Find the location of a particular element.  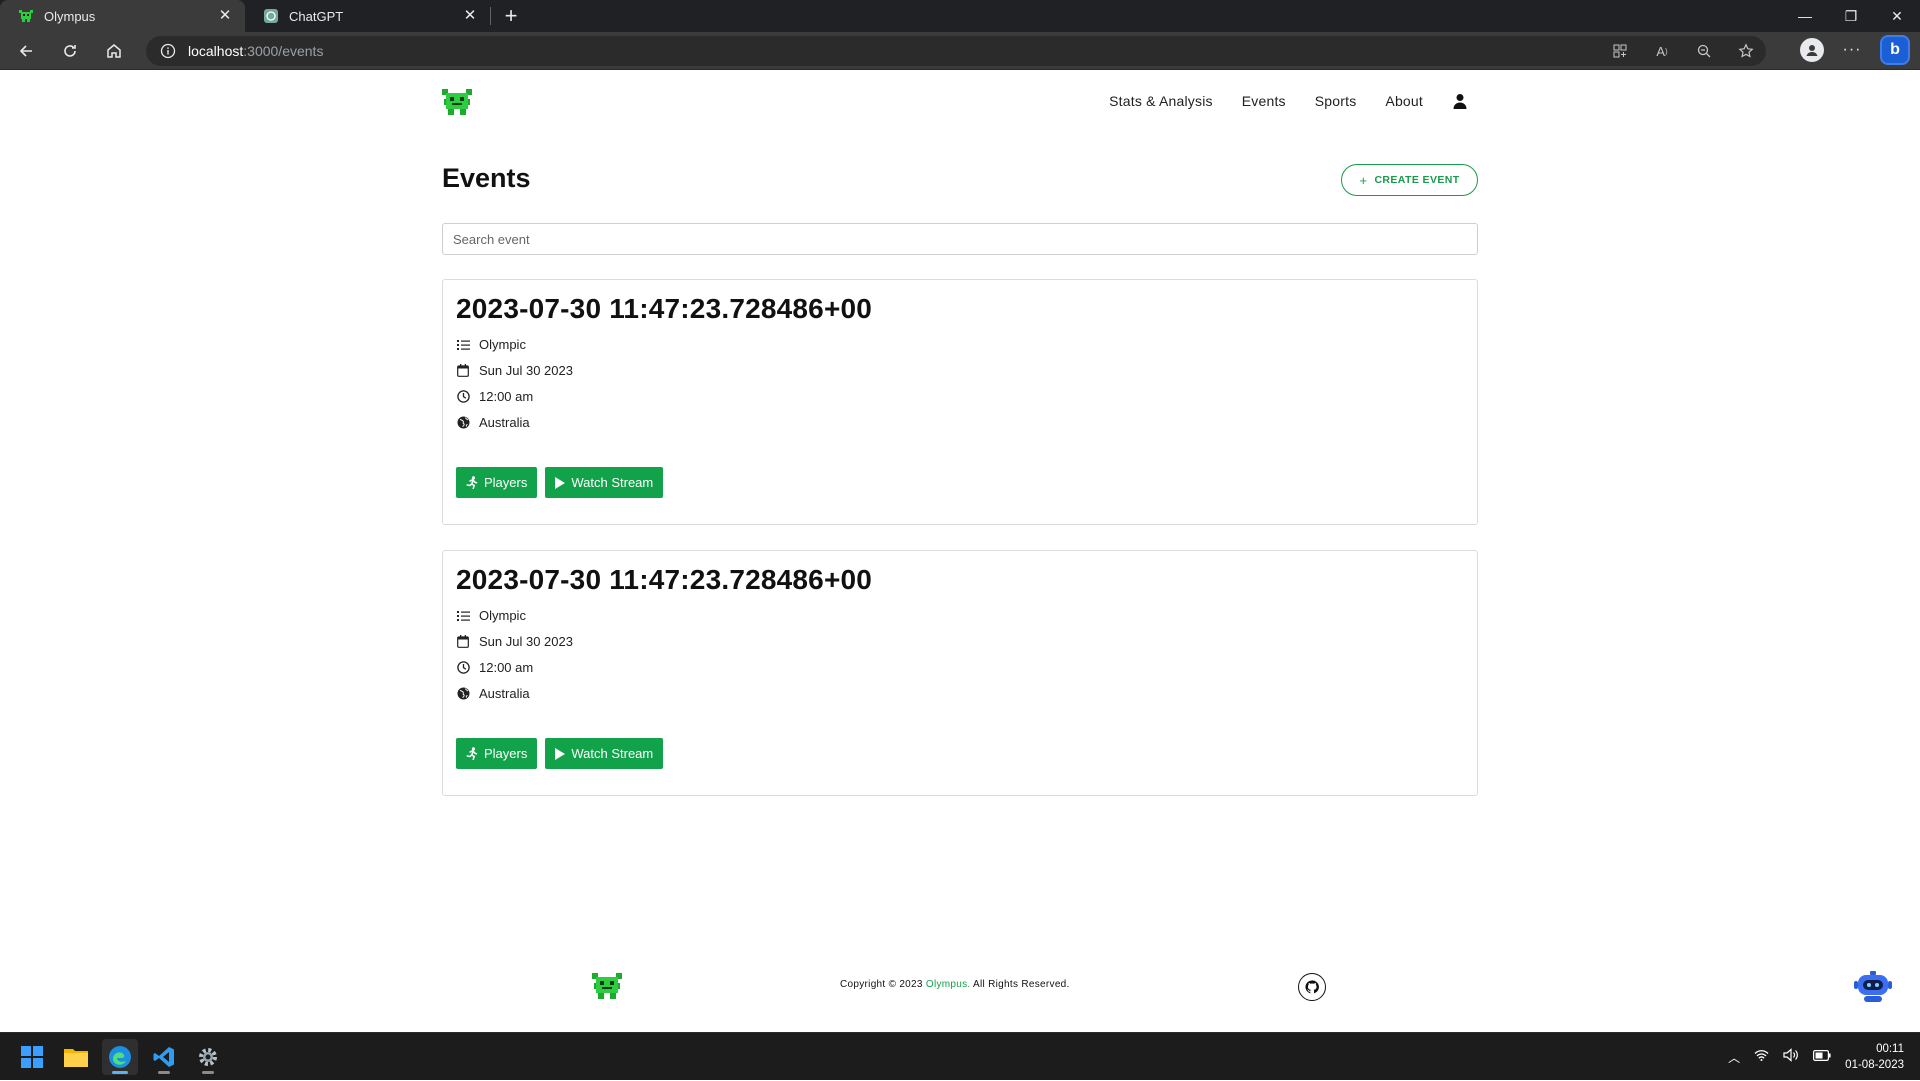

event-location-row: Australia is located at coordinates (493, 422).